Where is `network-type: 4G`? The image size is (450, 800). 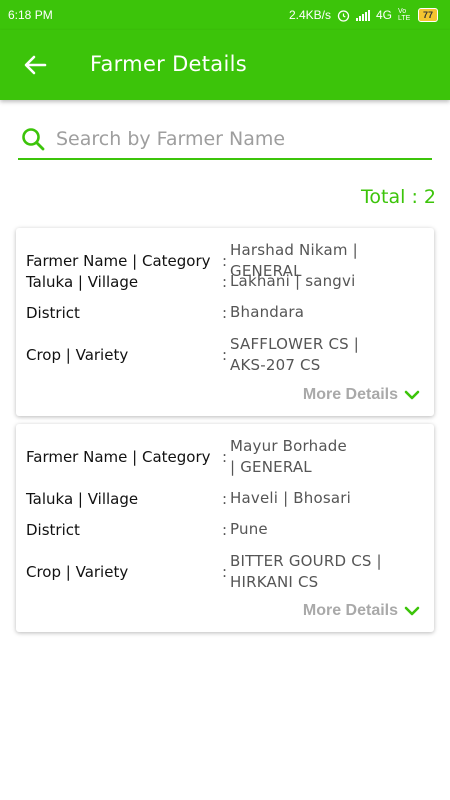 network-type: 4G is located at coordinates (383, 15).